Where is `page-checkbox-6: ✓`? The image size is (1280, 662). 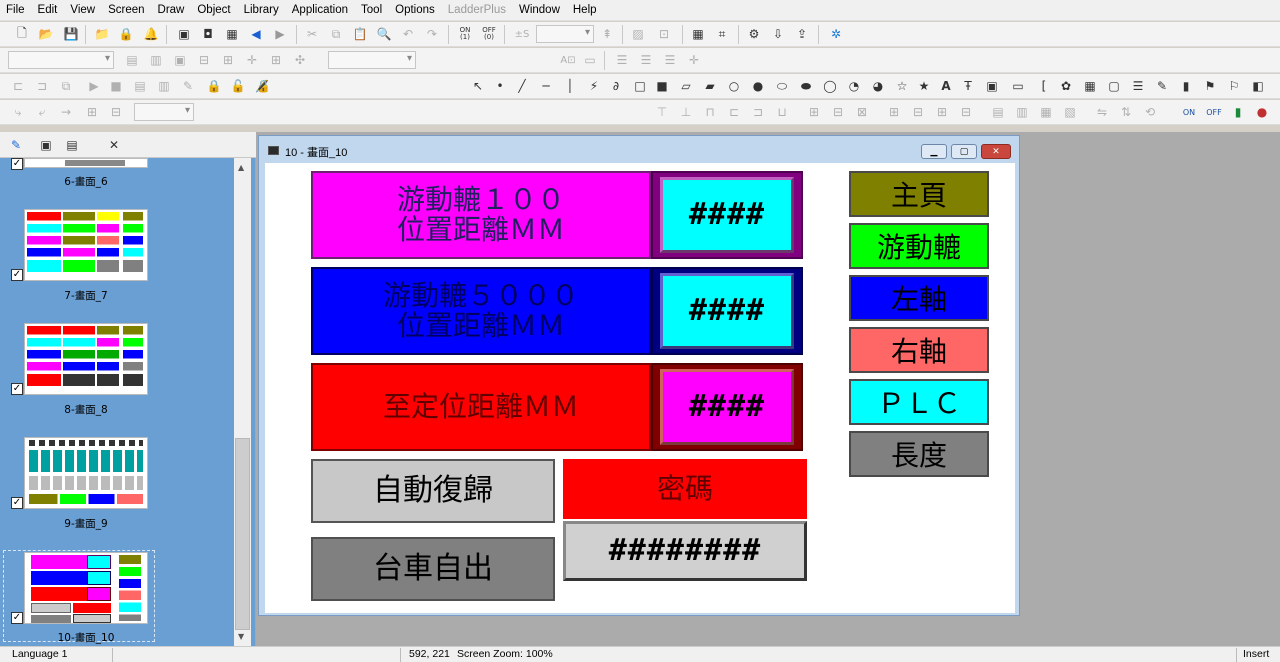 page-checkbox-6: ✓ is located at coordinates (17, 164).